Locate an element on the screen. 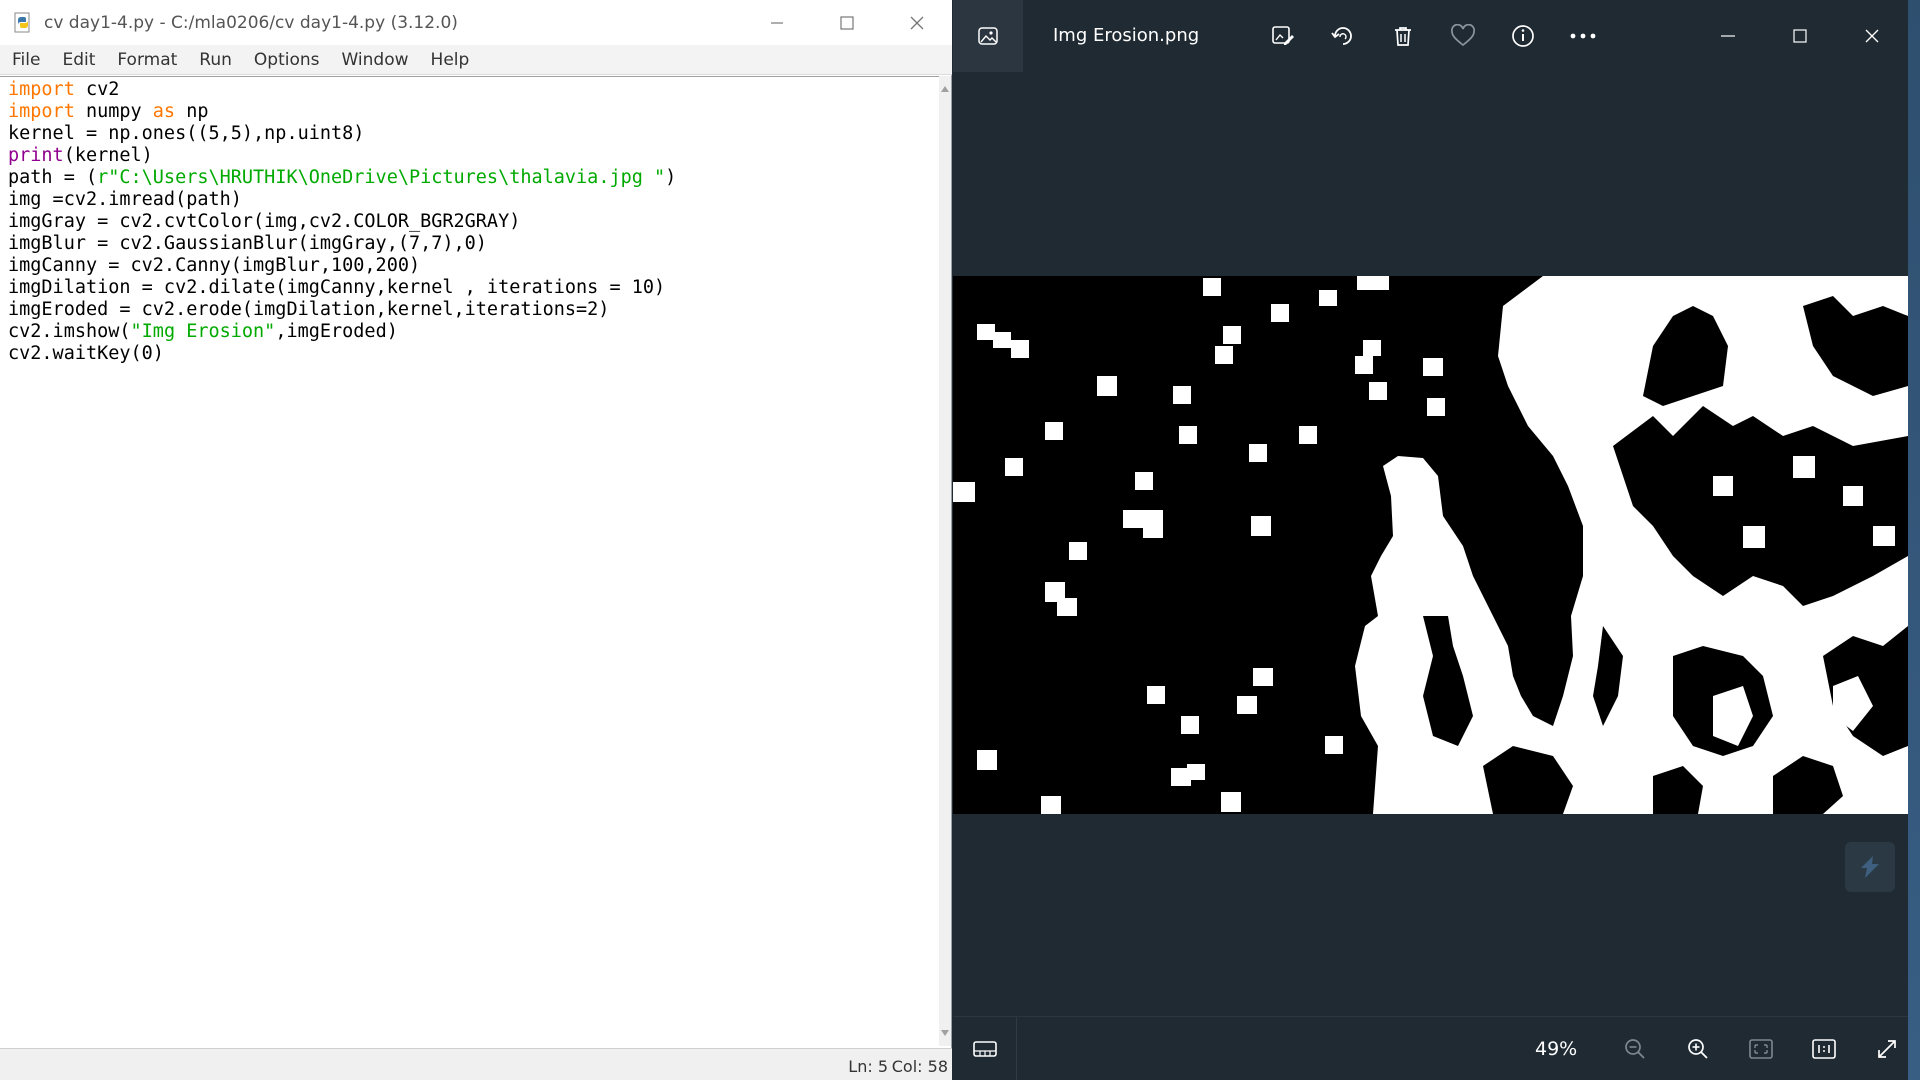 The image size is (1920, 1080). status-line: Ln: 5 is located at coordinates (868, 1066).